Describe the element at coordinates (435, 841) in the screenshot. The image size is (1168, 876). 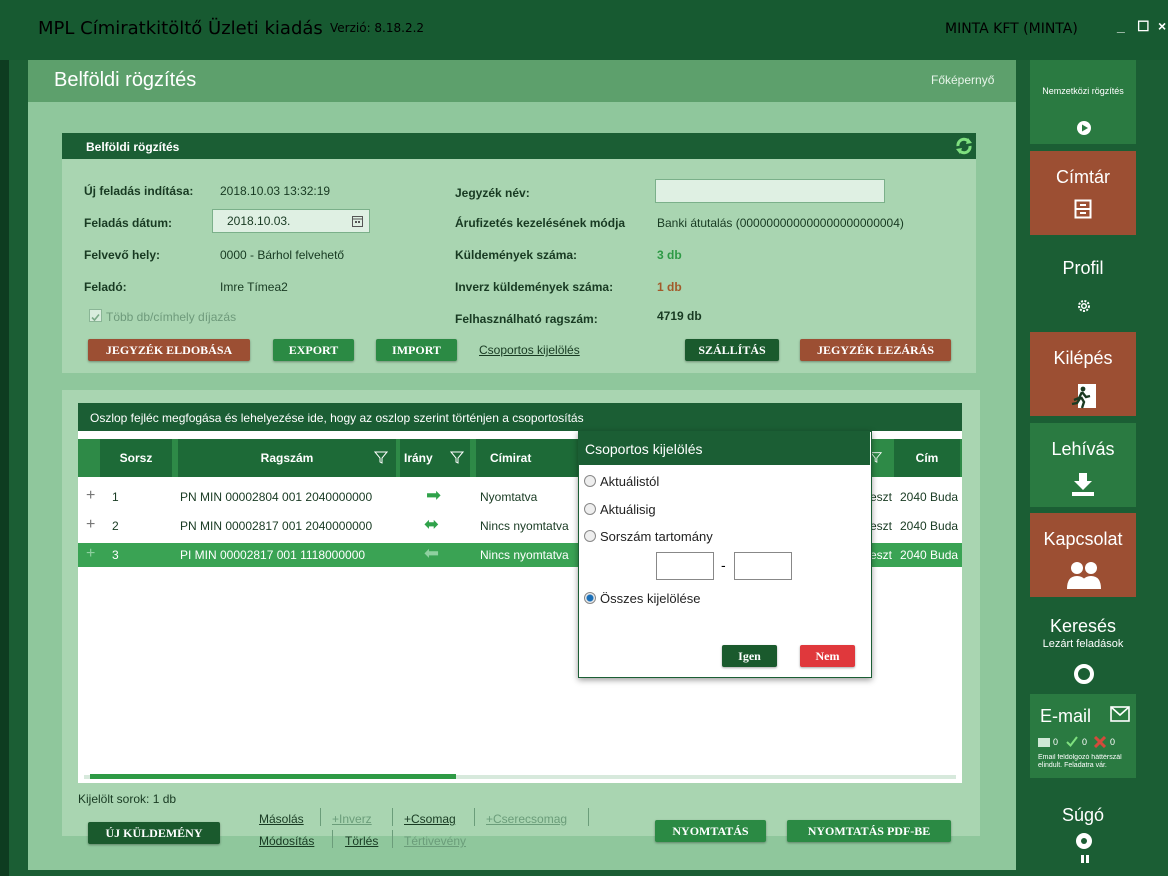
I see `return-receipt-link: Tértivevény` at that location.